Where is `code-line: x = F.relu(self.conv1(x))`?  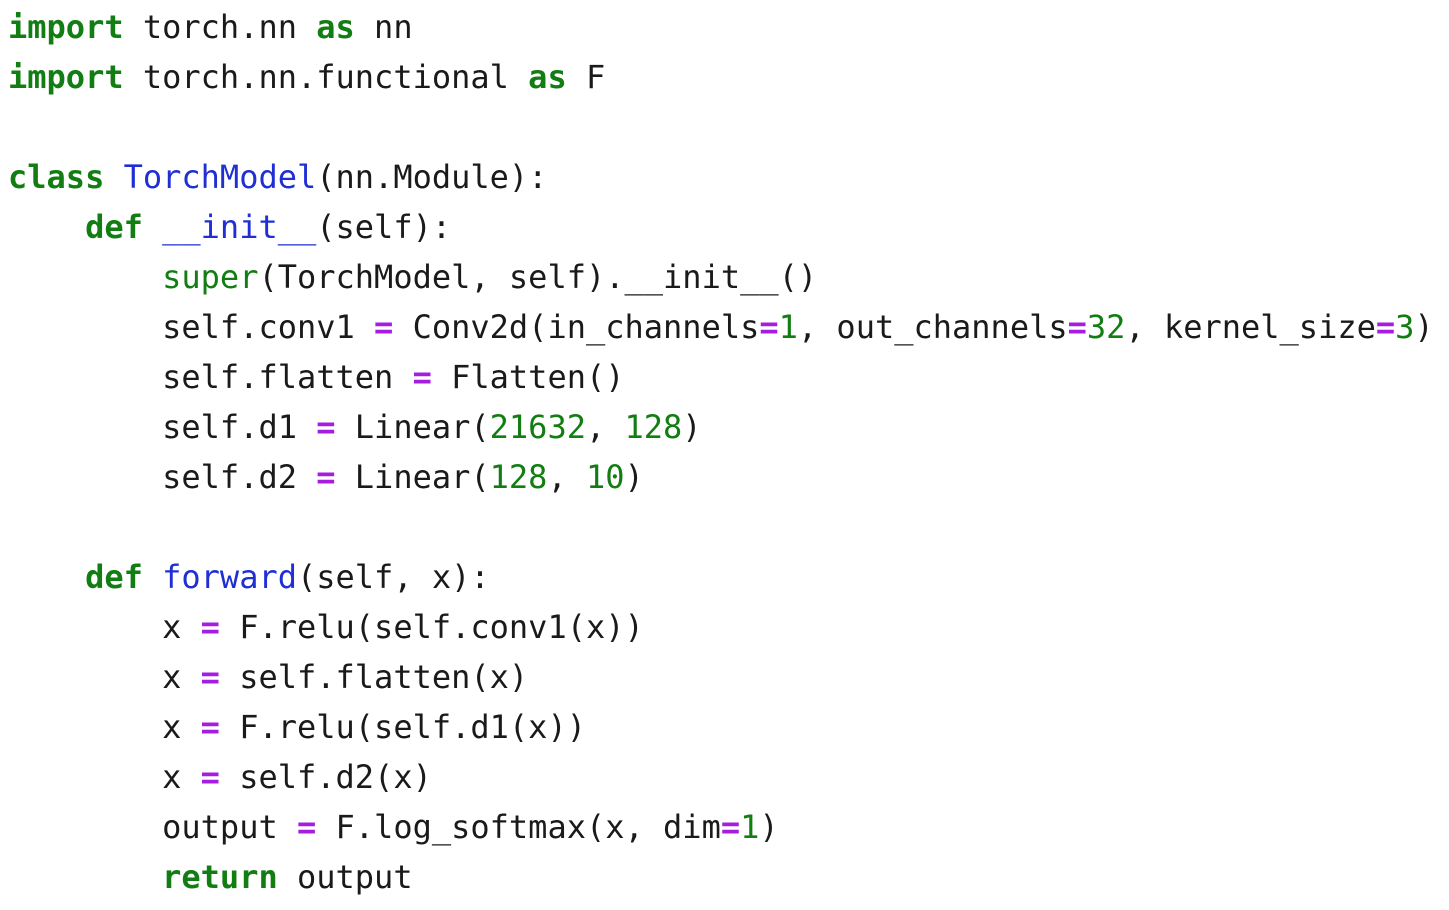
code-line: x = F.relu(self.conv1(x)) is located at coordinates (724, 627).